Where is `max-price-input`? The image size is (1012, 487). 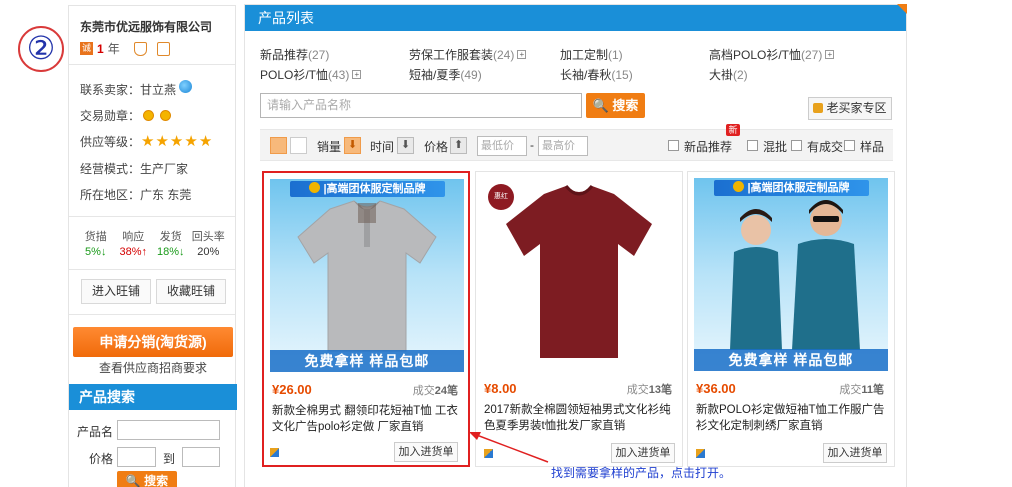
max-price-input is located at coordinates (201, 457).